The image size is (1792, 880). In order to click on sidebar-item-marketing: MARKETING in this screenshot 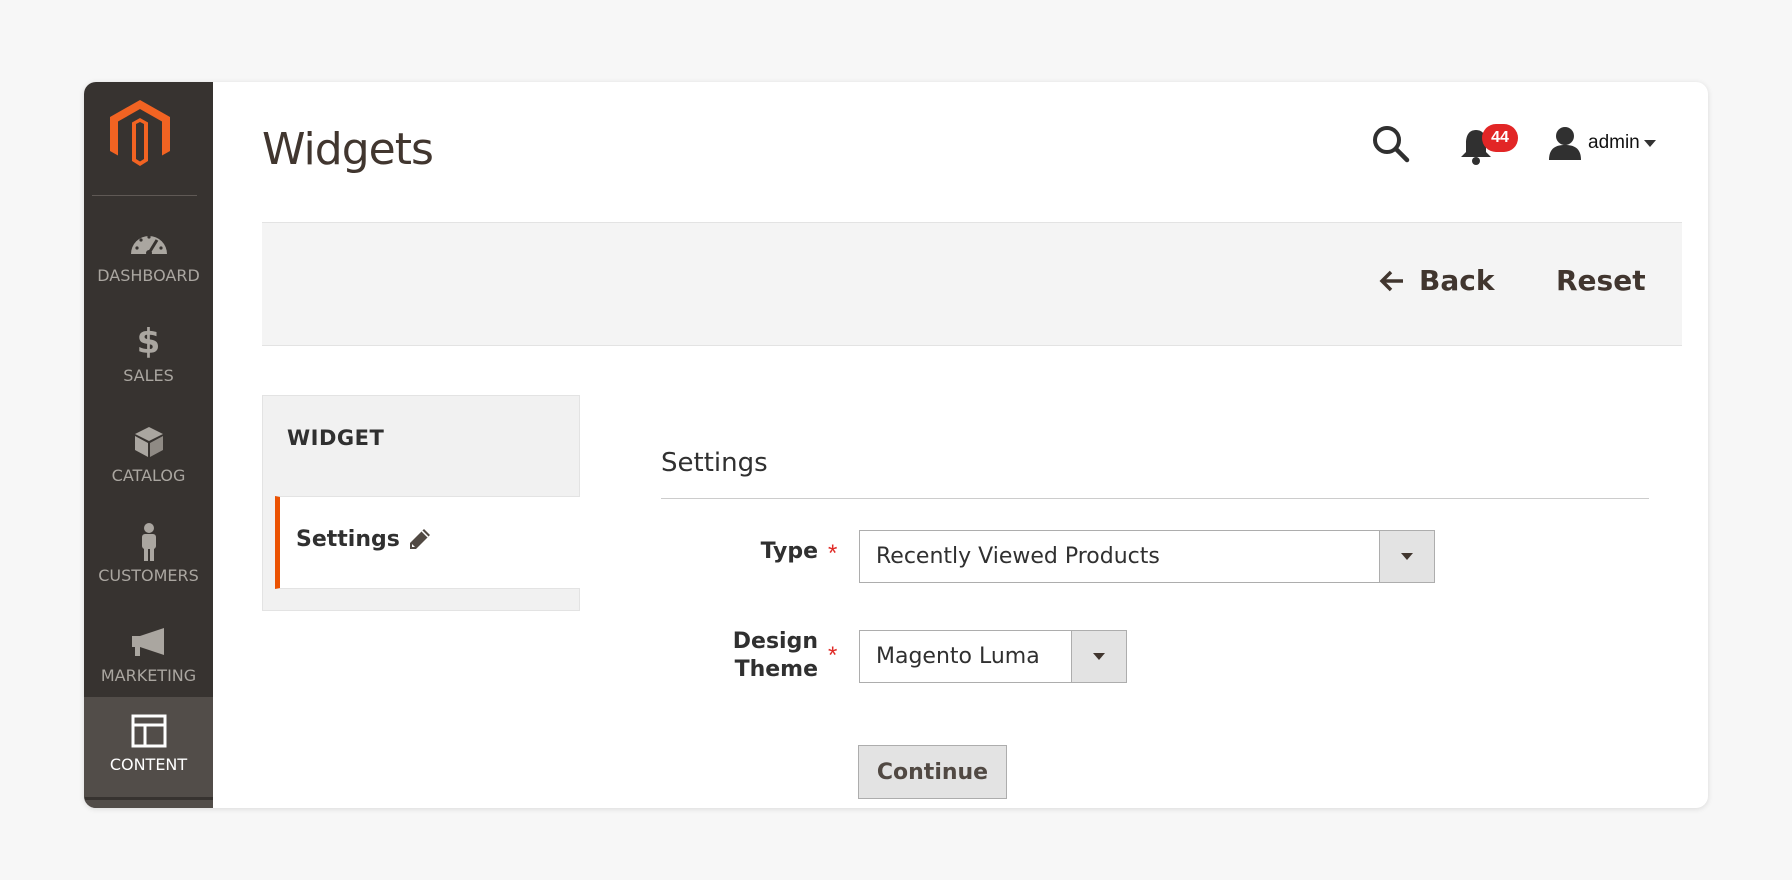, I will do `click(148, 652)`.